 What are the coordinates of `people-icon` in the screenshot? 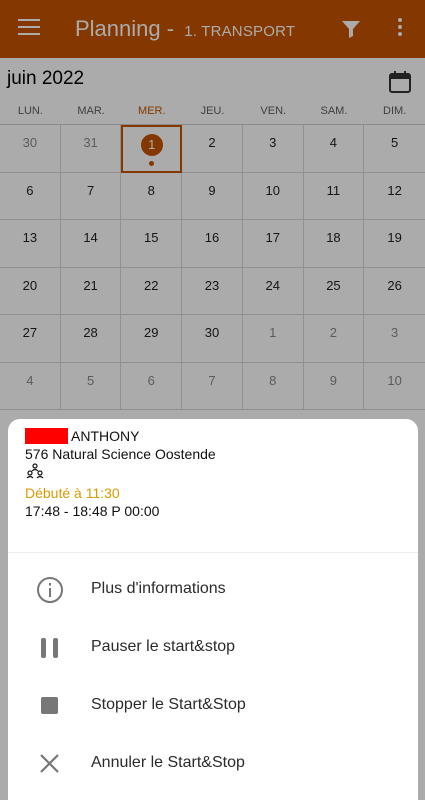 It's located at (35, 471).